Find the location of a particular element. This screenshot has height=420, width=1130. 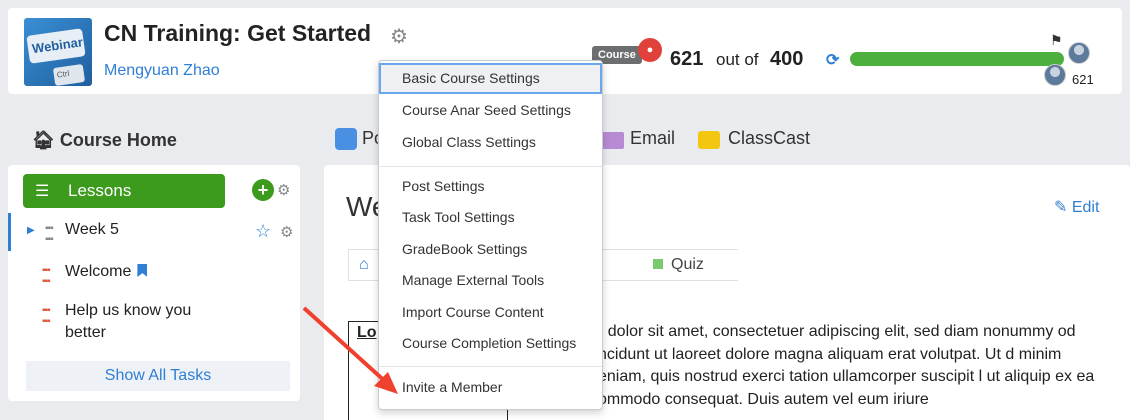

sidebar-item-week-5: ▶ ▪▪▪ ▪▪▪ Week 5 ☆ ⚙ is located at coordinates (154, 232).